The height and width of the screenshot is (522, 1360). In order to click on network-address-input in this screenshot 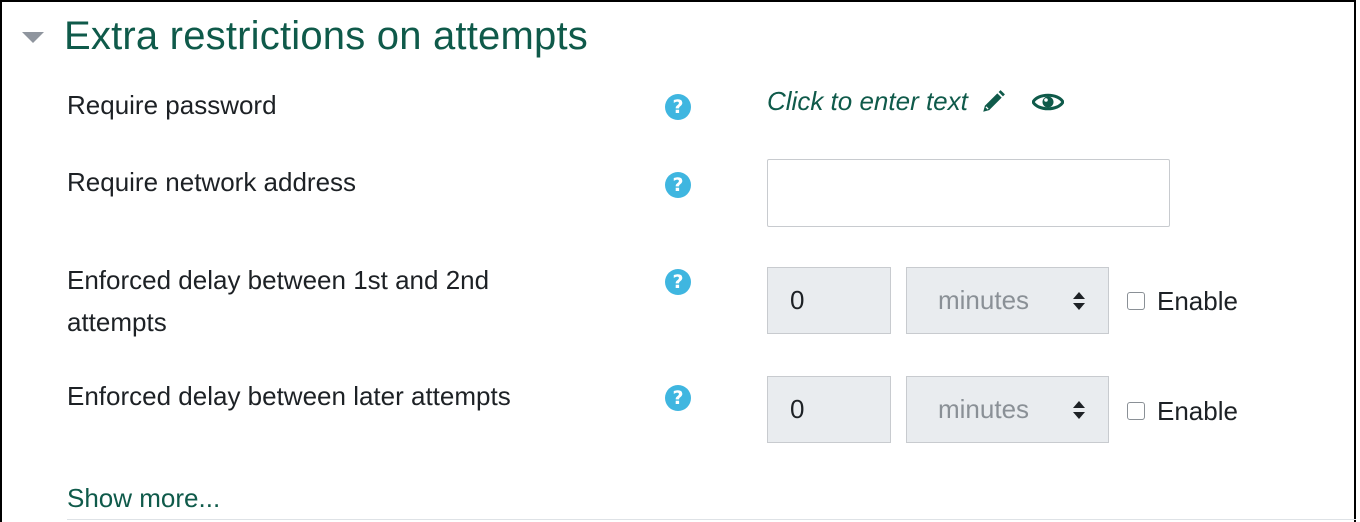, I will do `click(968, 193)`.